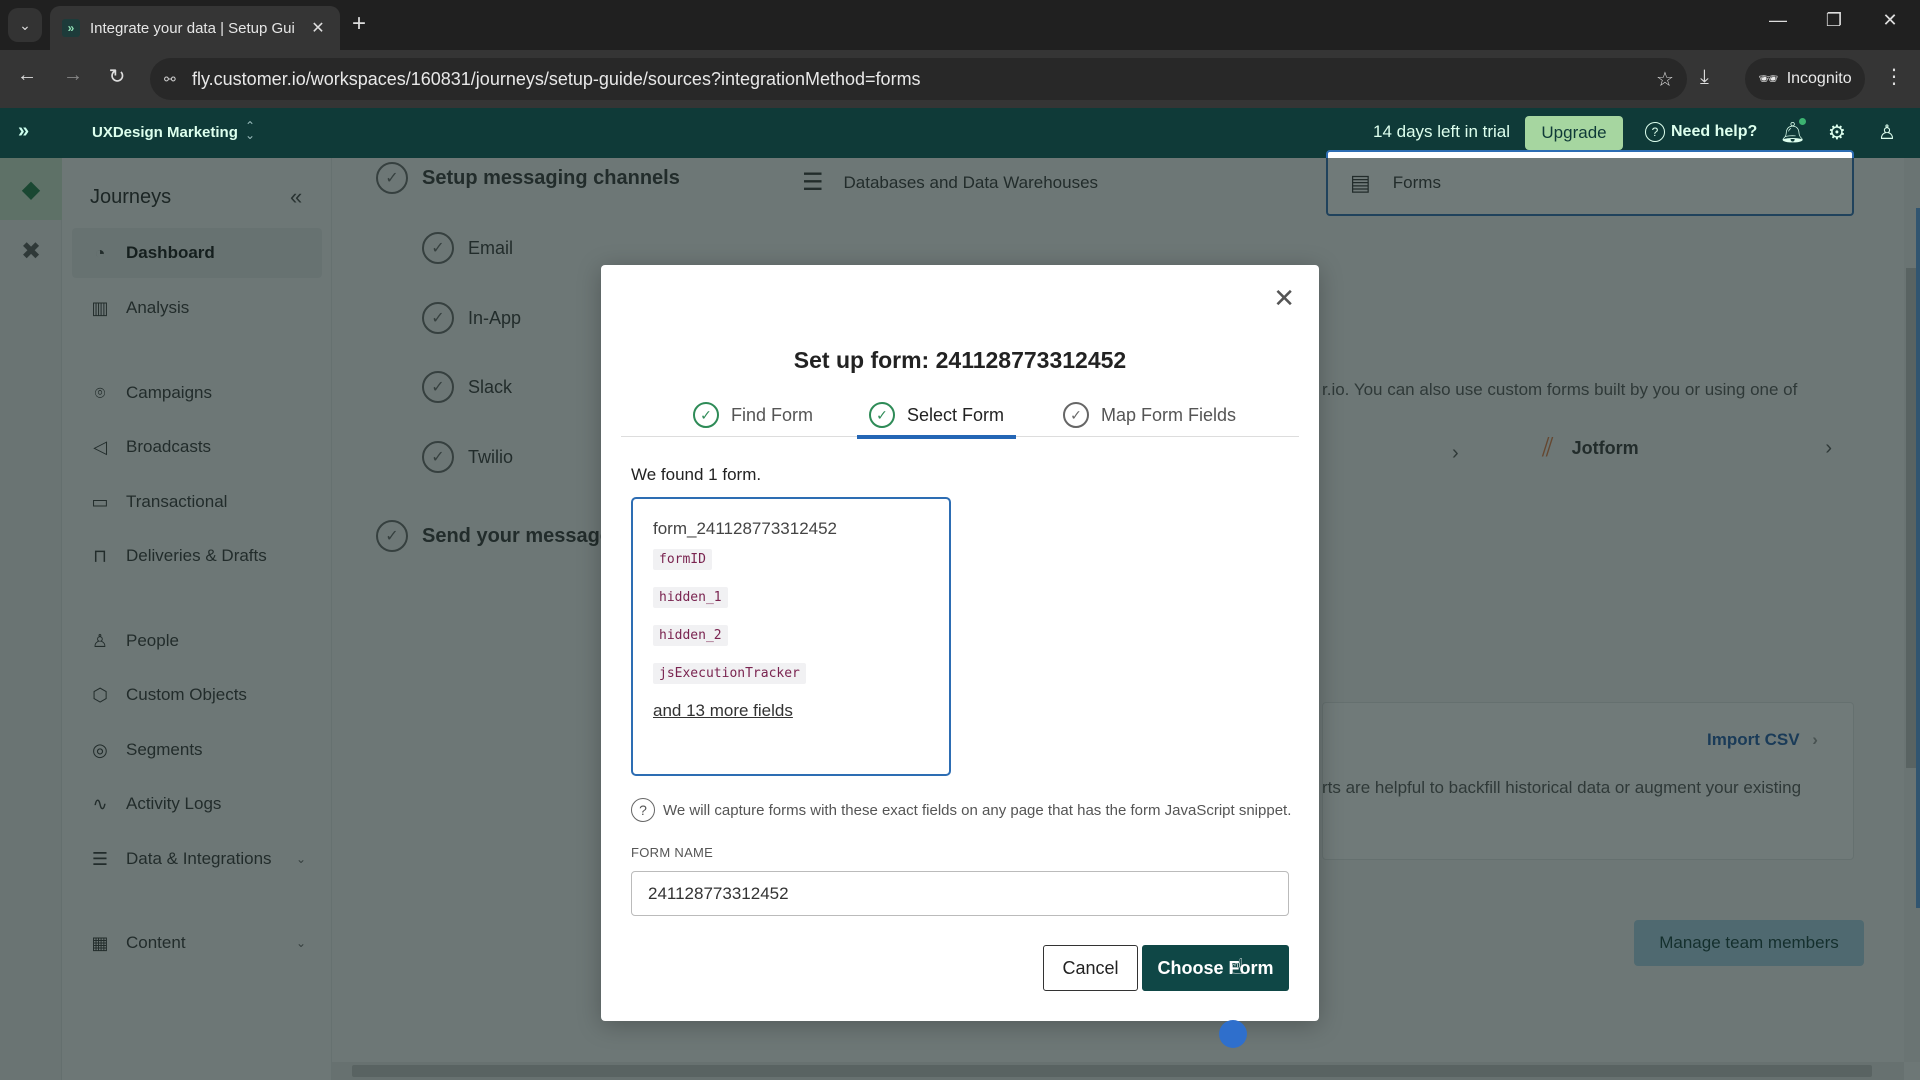  I want to click on tab-title: Integrate your data | Setup Gui, so click(192, 28).